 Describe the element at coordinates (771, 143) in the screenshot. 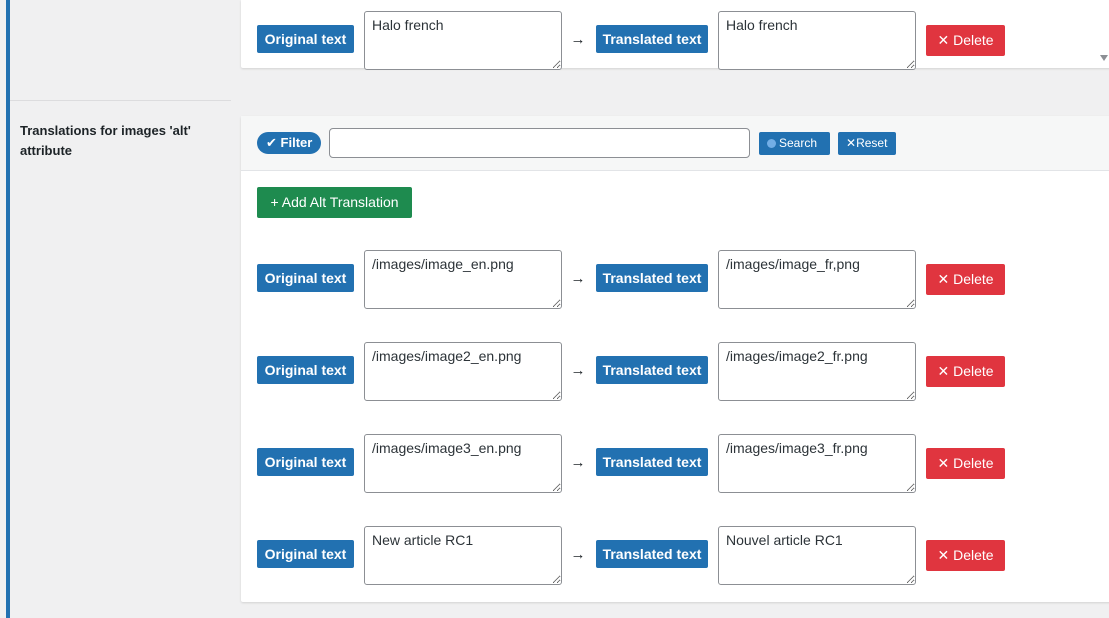

I see `search-icon` at that location.